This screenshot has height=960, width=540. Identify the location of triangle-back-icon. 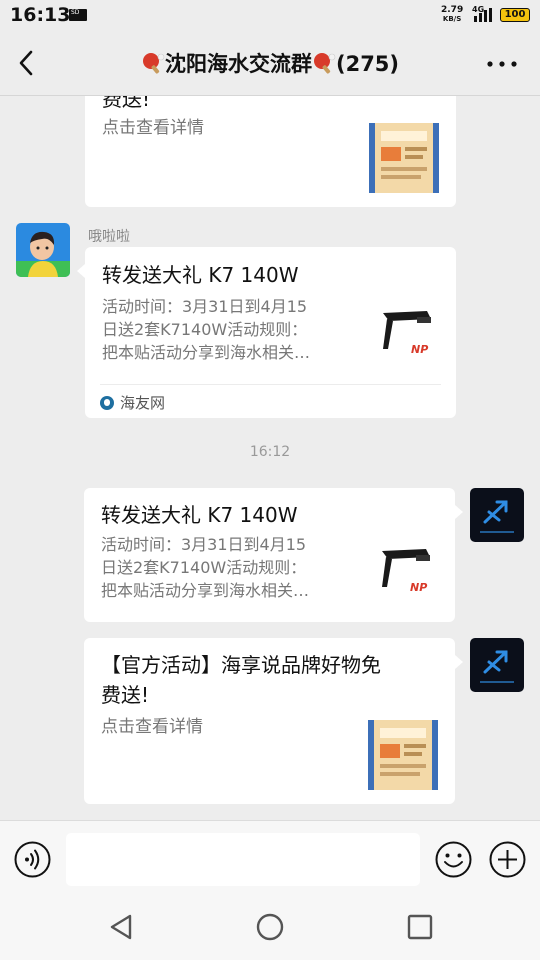
(121, 927).